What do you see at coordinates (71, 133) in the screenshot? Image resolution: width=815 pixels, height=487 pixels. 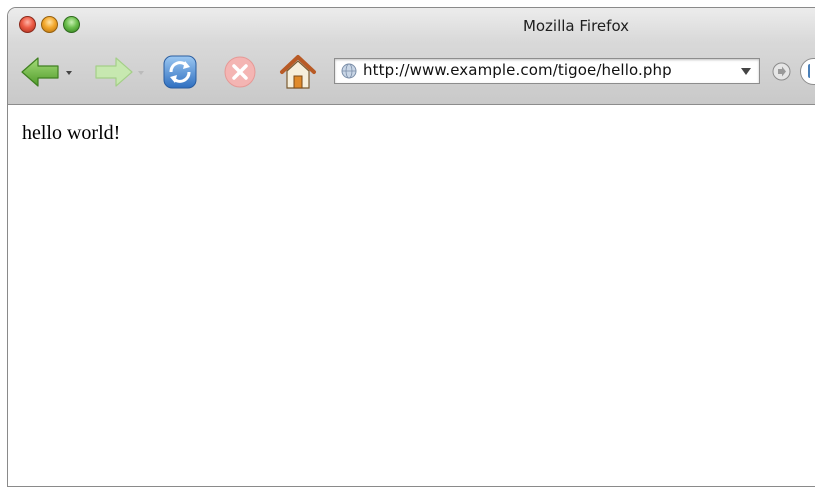 I see `page-body-text: hello world!` at bounding box center [71, 133].